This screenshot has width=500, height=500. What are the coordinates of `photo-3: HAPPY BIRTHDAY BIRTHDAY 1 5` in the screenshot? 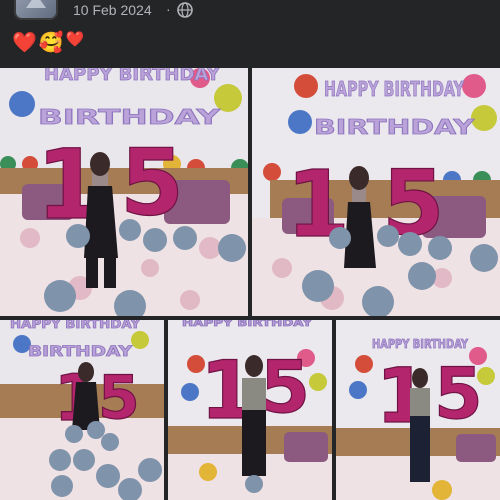 It's located at (82, 410).